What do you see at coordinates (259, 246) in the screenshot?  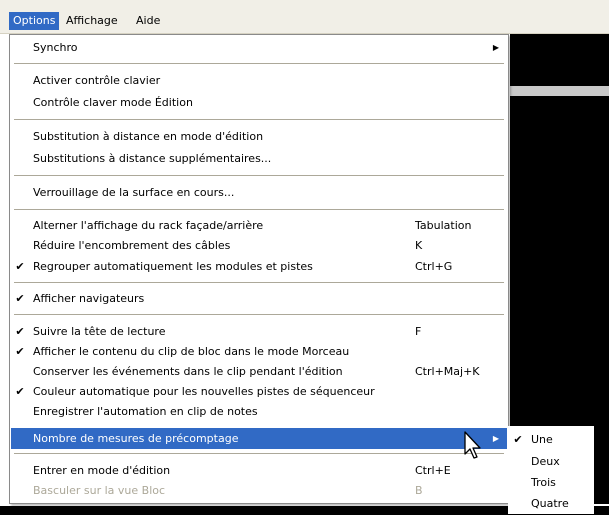 I see `menu-item-reduire-encombrement-cables: Réduire l'encombrement des câbles K` at bounding box center [259, 246].